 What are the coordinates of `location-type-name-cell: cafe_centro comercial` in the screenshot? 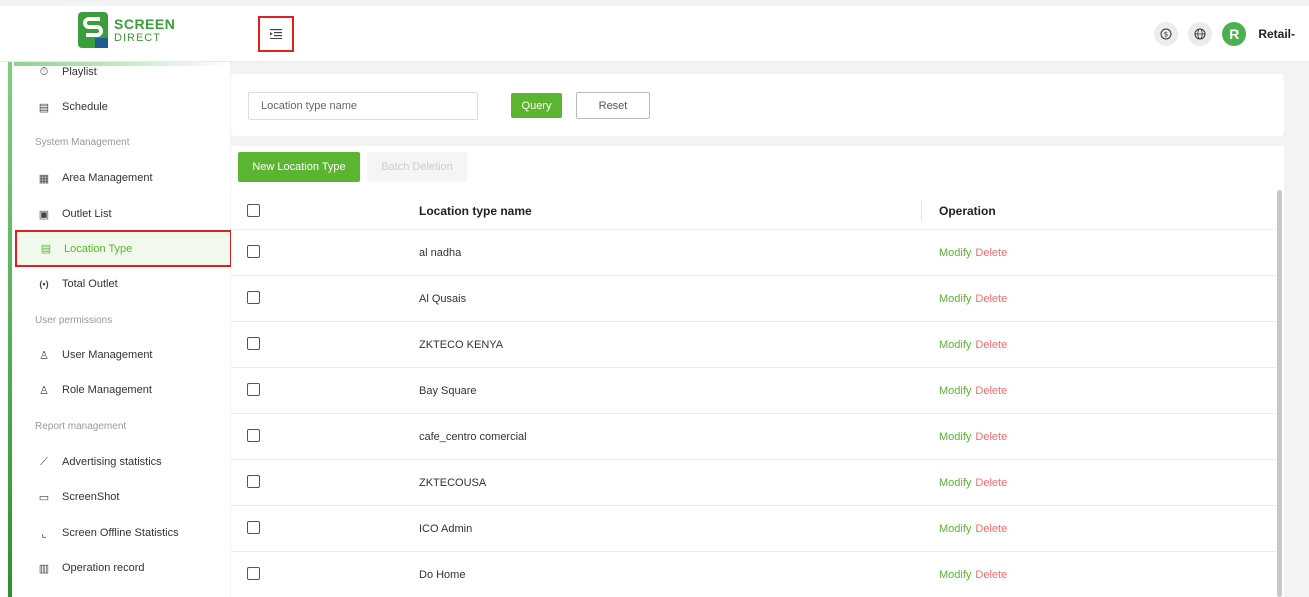 It's located at (473, 437).